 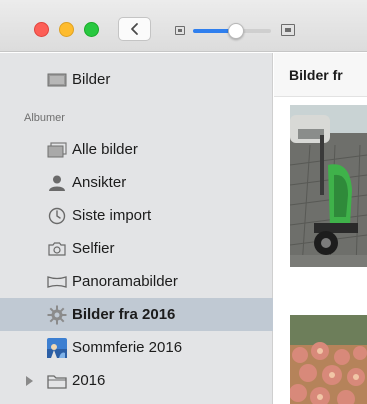 I want to click on back-button, so click(x=134, y=29).